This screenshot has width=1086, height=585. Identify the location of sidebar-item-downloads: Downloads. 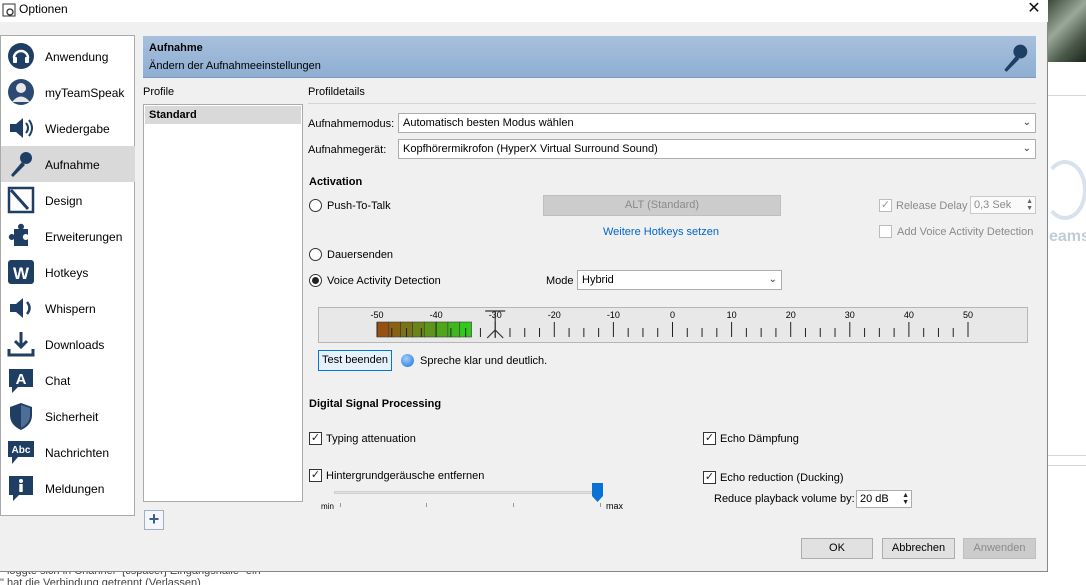
(68, 344).